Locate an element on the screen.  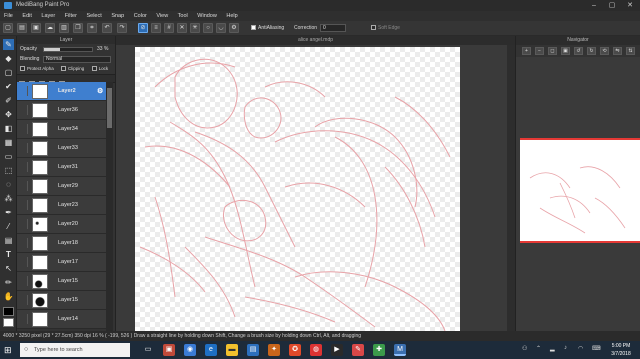
canvas-tab: alice angel.mdp is located at coordinates (315, 40).